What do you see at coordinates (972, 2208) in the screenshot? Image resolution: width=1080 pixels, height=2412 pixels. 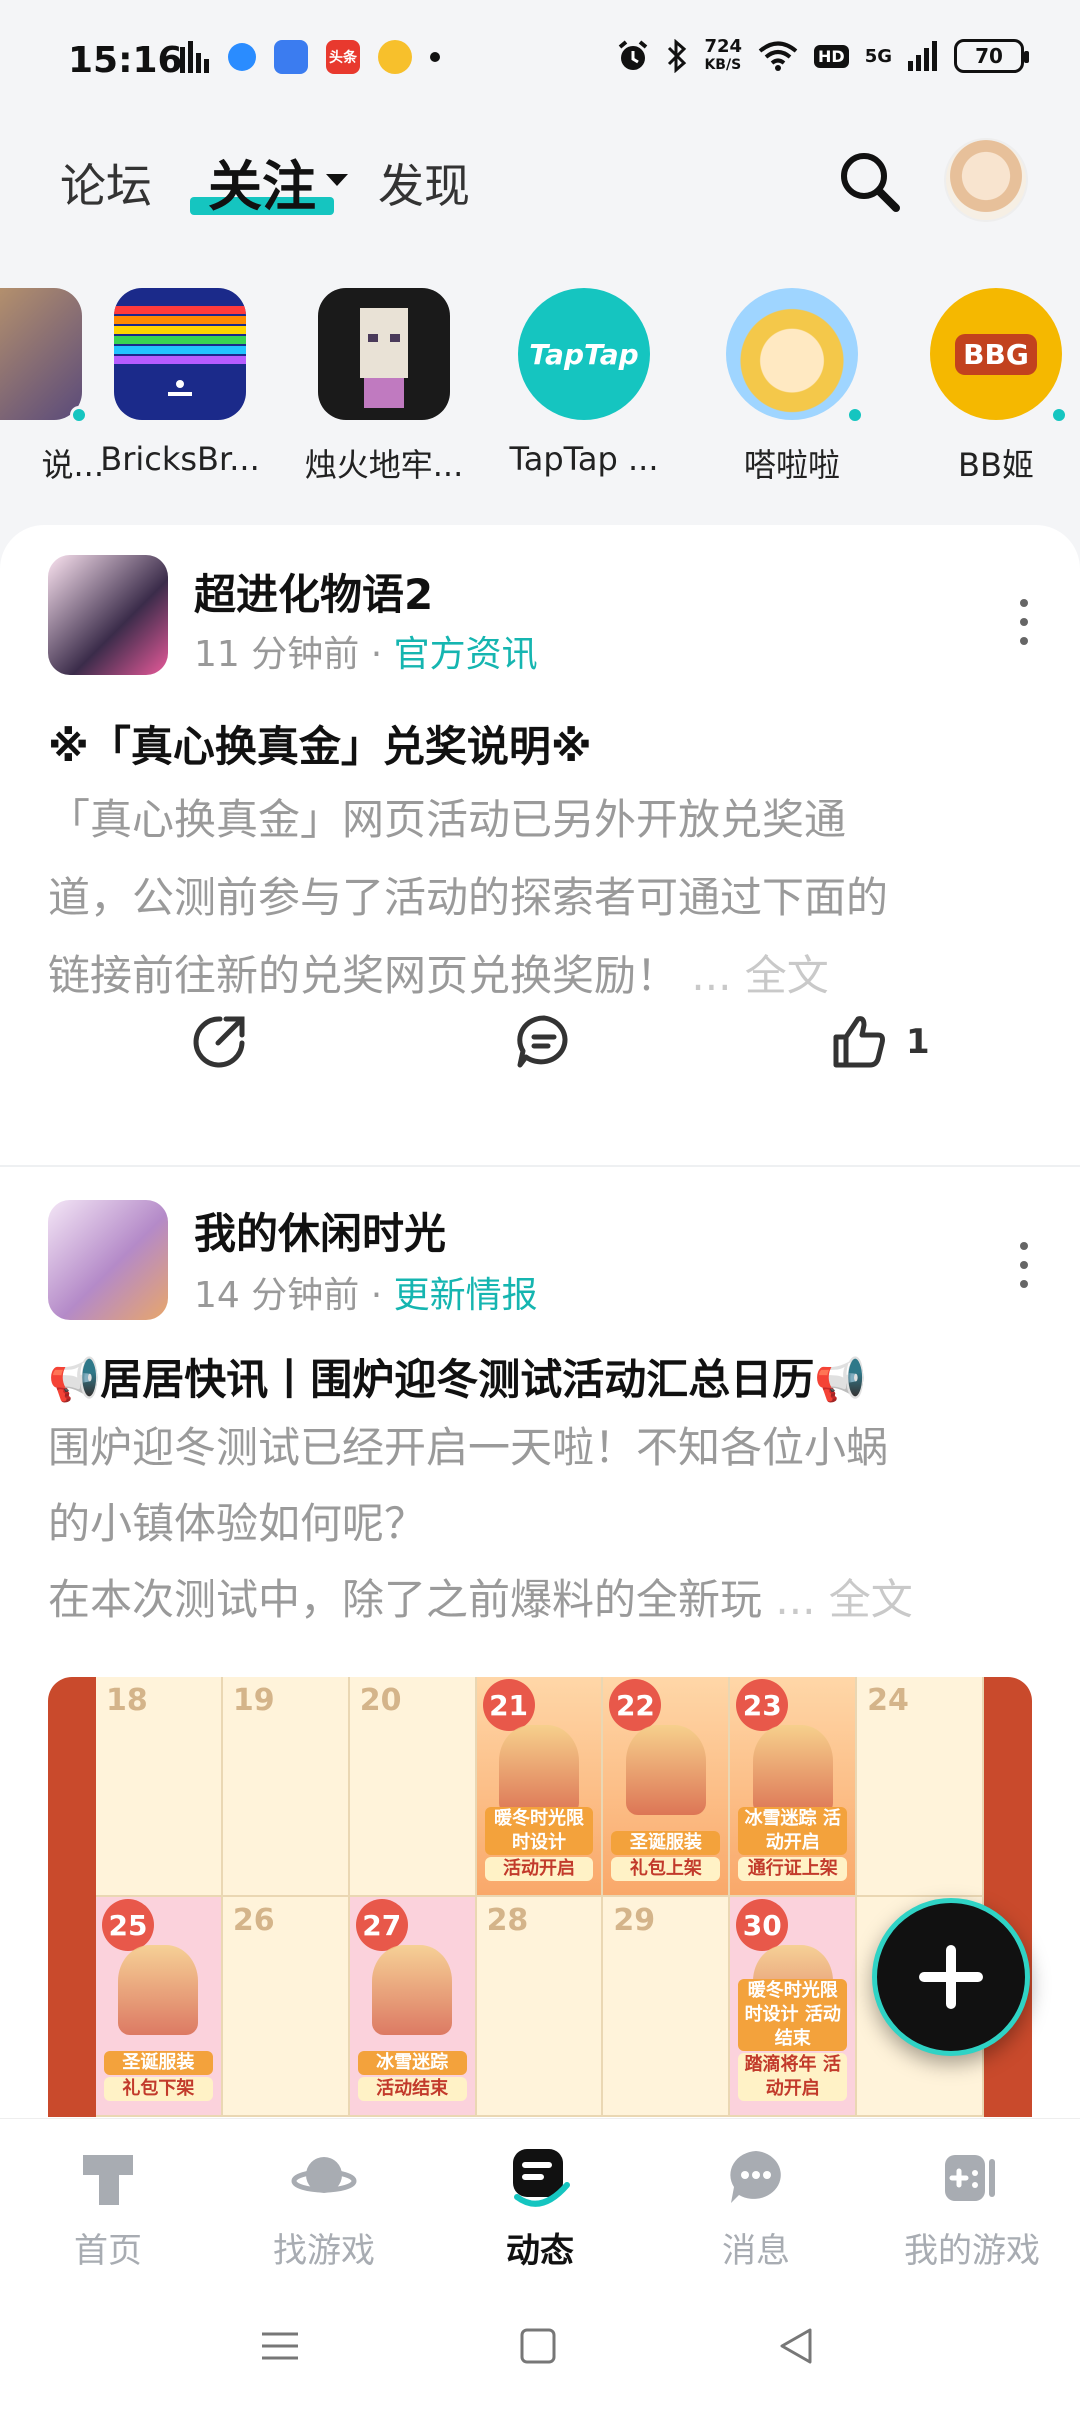 I see `nav-my-games: 我的游戏` at bounding box center [972, 2208].